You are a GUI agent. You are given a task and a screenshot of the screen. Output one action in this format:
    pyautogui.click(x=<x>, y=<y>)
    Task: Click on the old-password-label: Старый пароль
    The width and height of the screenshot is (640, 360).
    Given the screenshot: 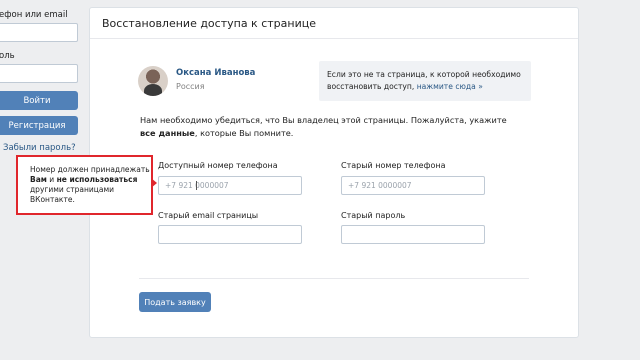 What is the action you would take?
    pyautogui.click(x=373, y=215)
    